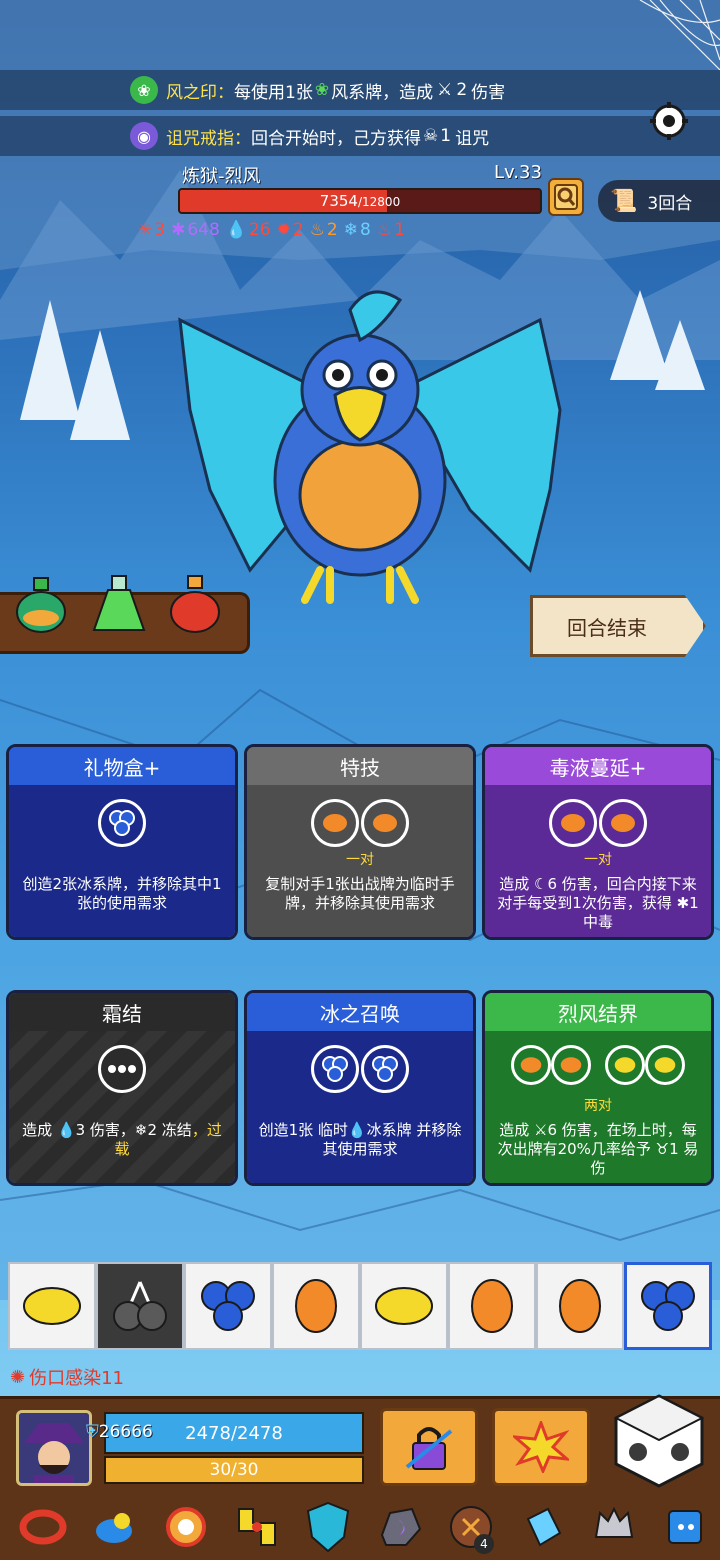 The height and width of the screenshot is (1560, 720). I want to click on card-title: 冰之召唤, so click(360, 1012).